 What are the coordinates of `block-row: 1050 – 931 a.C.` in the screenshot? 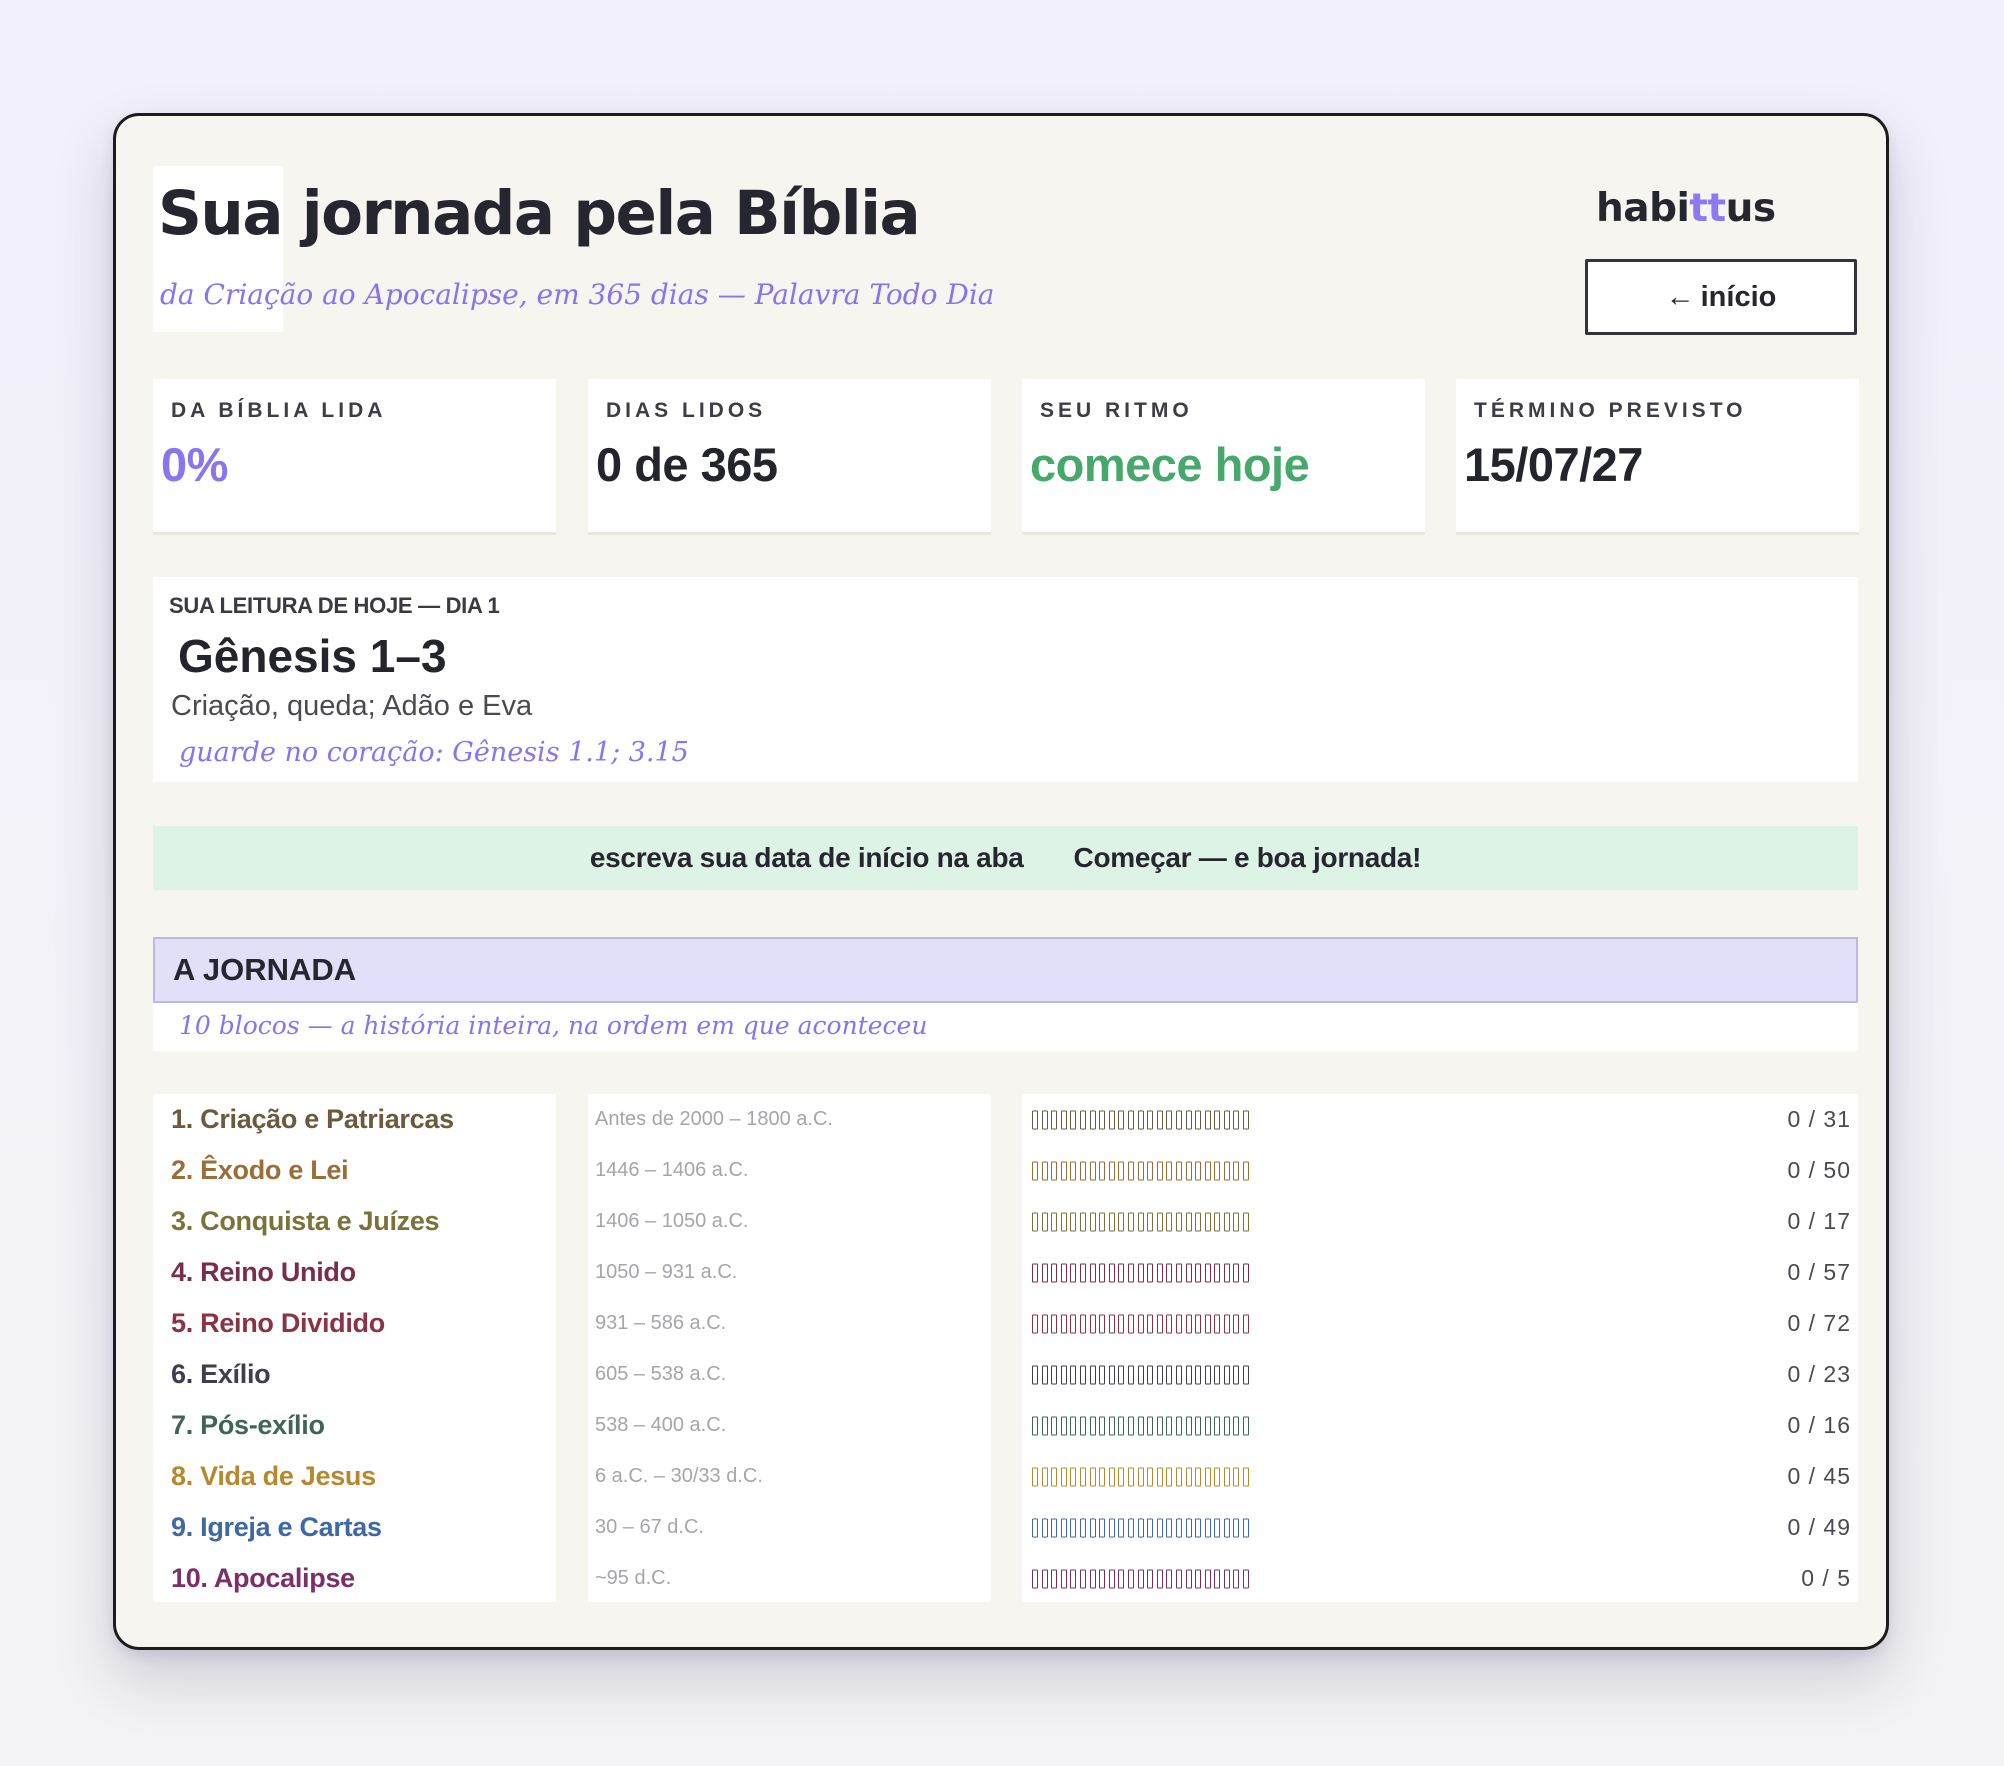 It's located at (789, 1272).